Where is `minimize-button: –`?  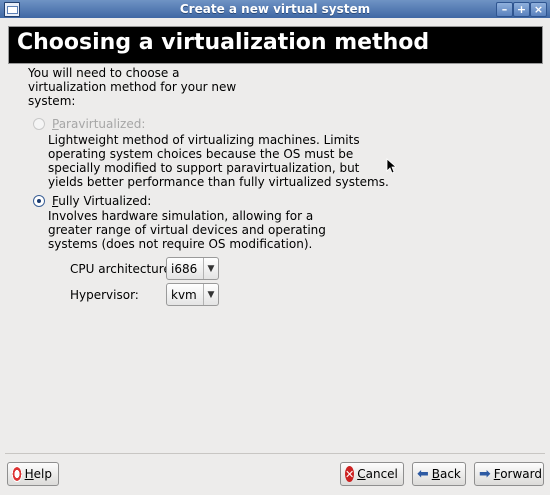
minimize-button: – is located at coordinates (504, 9).